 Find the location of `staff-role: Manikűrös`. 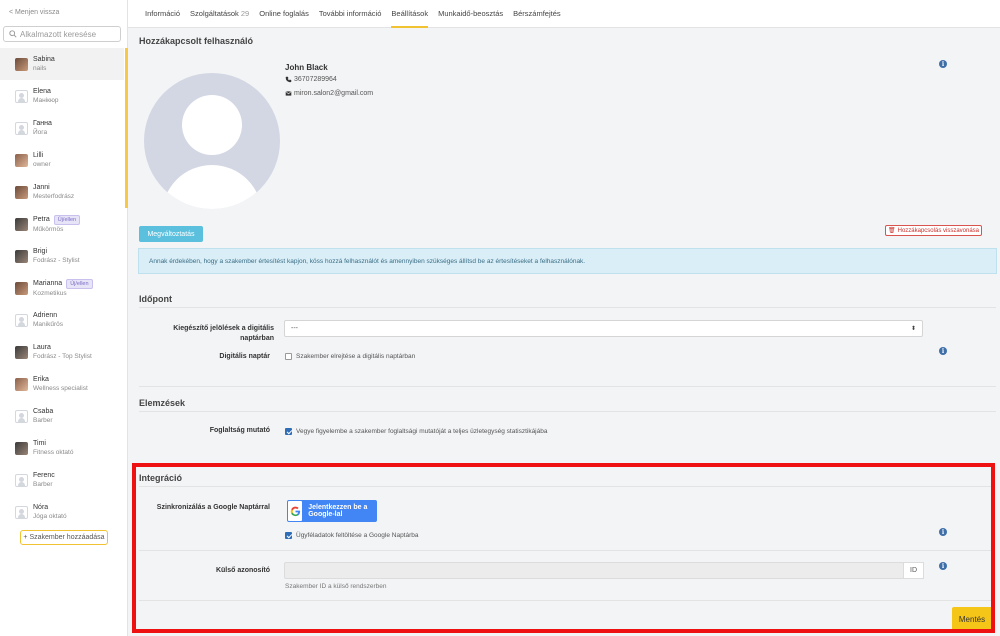

staff-role: Manikűrös is located at coordinates (48, 324).